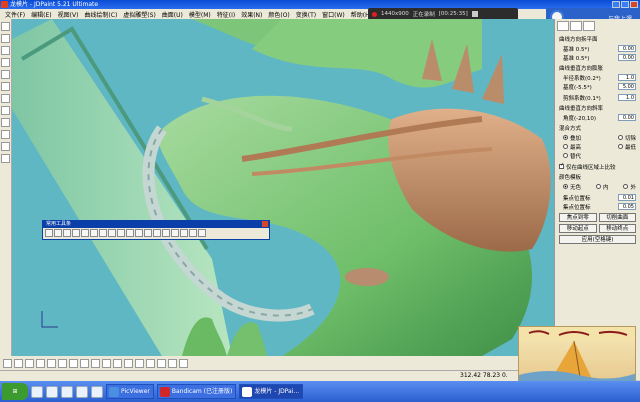 This screenshot has height=402, width=640. Describe the element at coordinates (602, 187) in the screenshot. I see `color-mask-inner: 内` at that location.